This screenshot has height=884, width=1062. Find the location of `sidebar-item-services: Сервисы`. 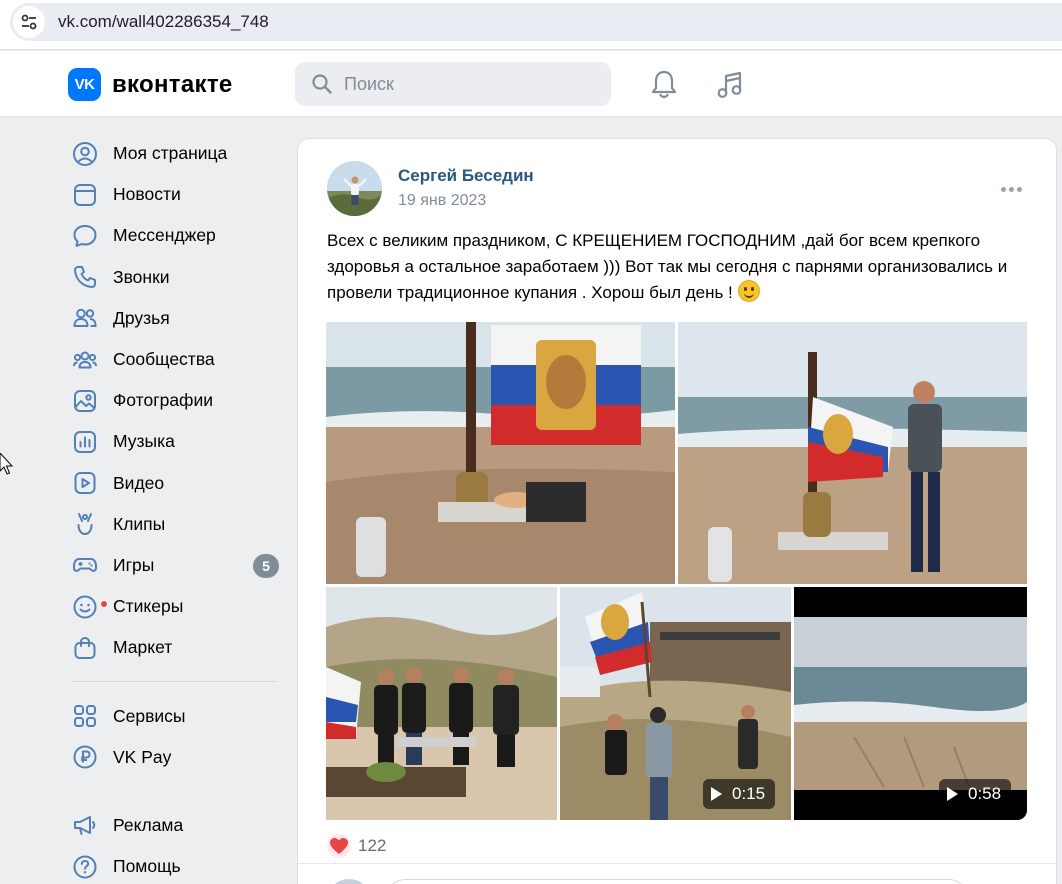

sidebar-item-services: Сервисы is located at coordinates (172, 715).